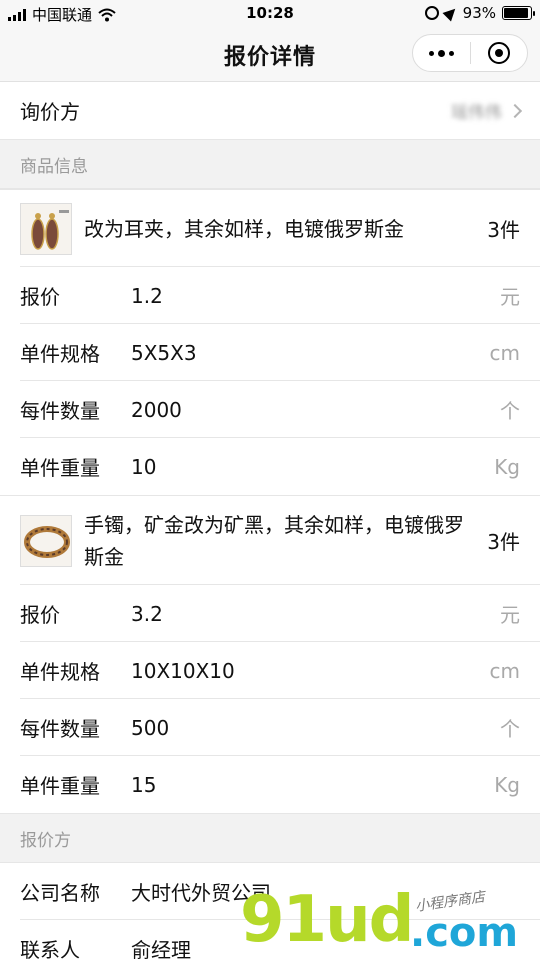 The image size is (540, 960). Describe the element at coordinates (183, 670) in the screenshot. I see `field-value: 10X10X10` at that location.